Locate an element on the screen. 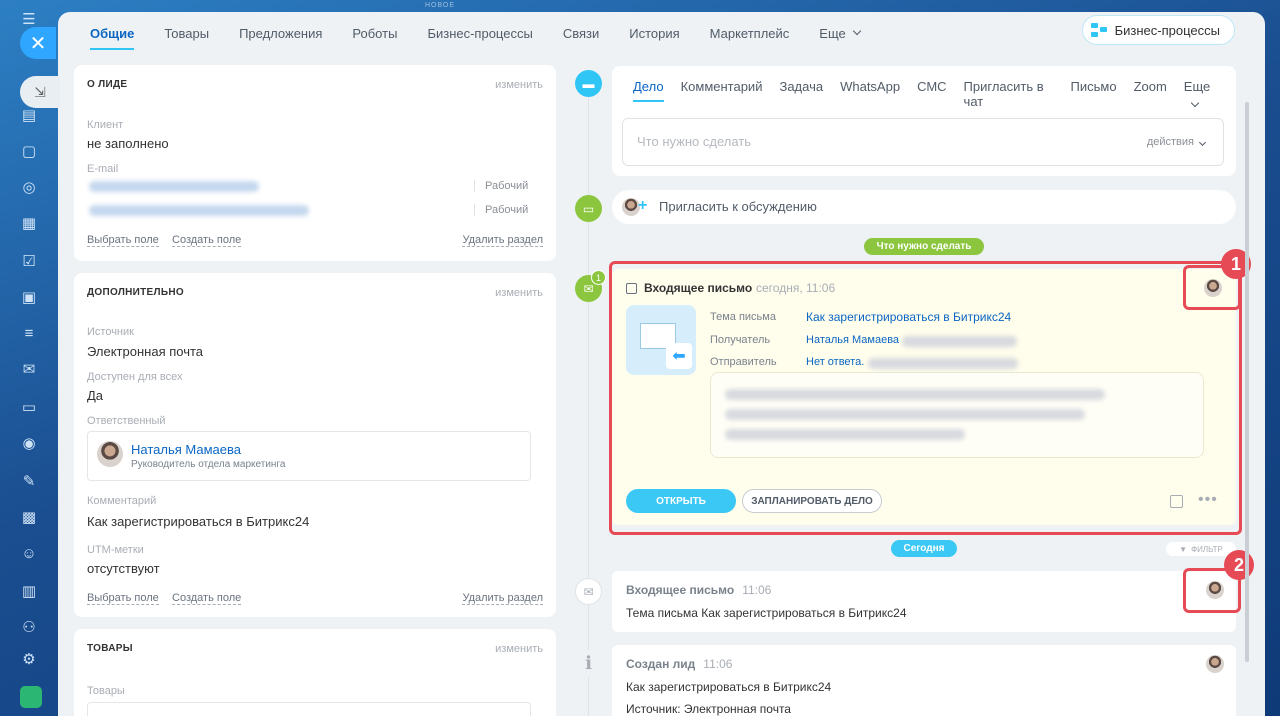 Image resolution: width=1280 pixels, height=716 pixels. today-pill: Сегодня is located at coordinates (924, 548).